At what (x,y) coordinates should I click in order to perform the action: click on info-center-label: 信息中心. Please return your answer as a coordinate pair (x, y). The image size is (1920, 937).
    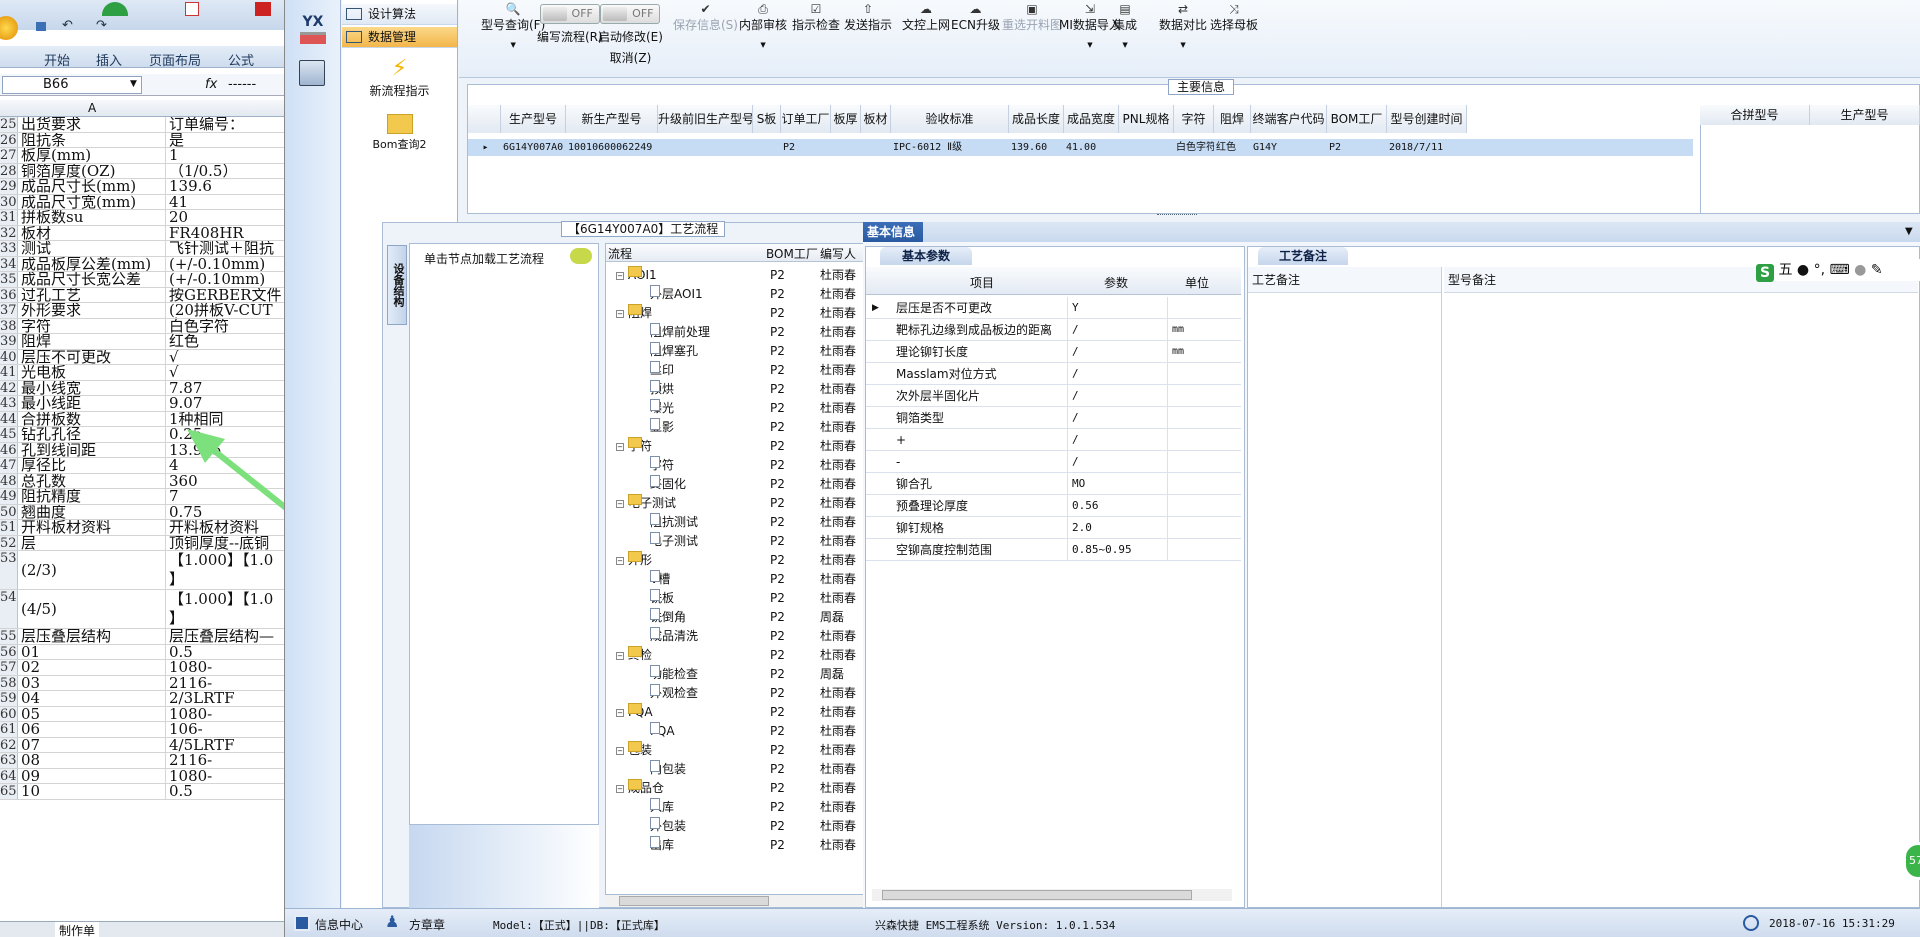
    Looking at the image, I should click on (339, 924).